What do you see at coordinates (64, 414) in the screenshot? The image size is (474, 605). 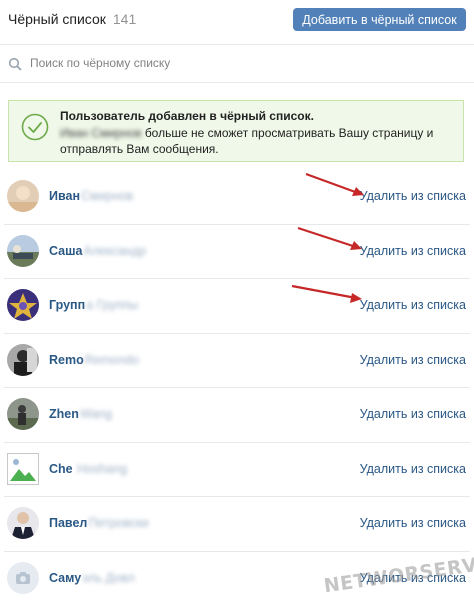 I see `user-first-name: Zhen` at bounding box center [64, 414].